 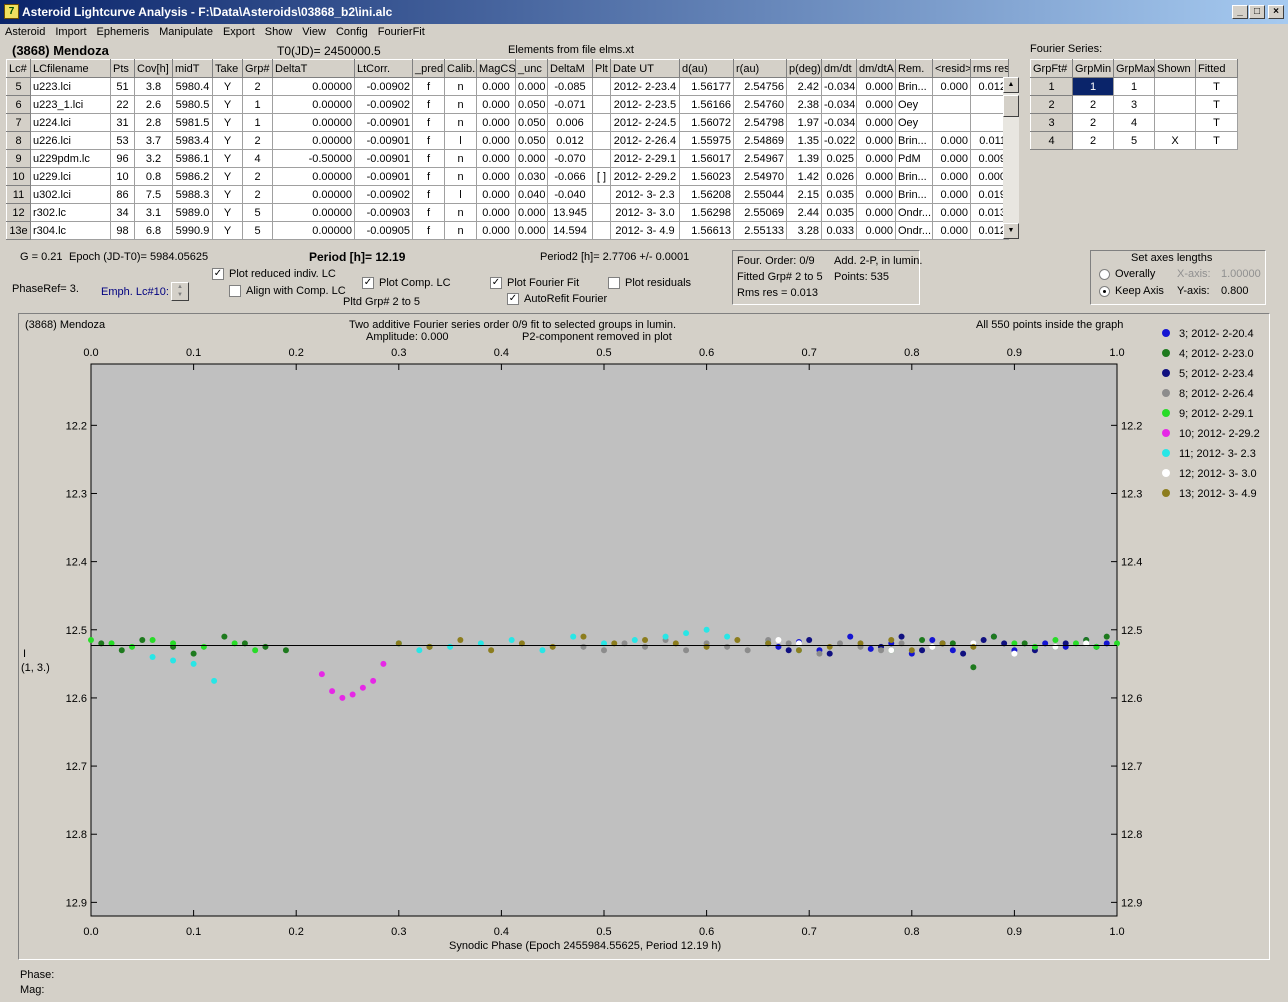 I want to click on column-header: LtCorr., so click(x=383, y=68).